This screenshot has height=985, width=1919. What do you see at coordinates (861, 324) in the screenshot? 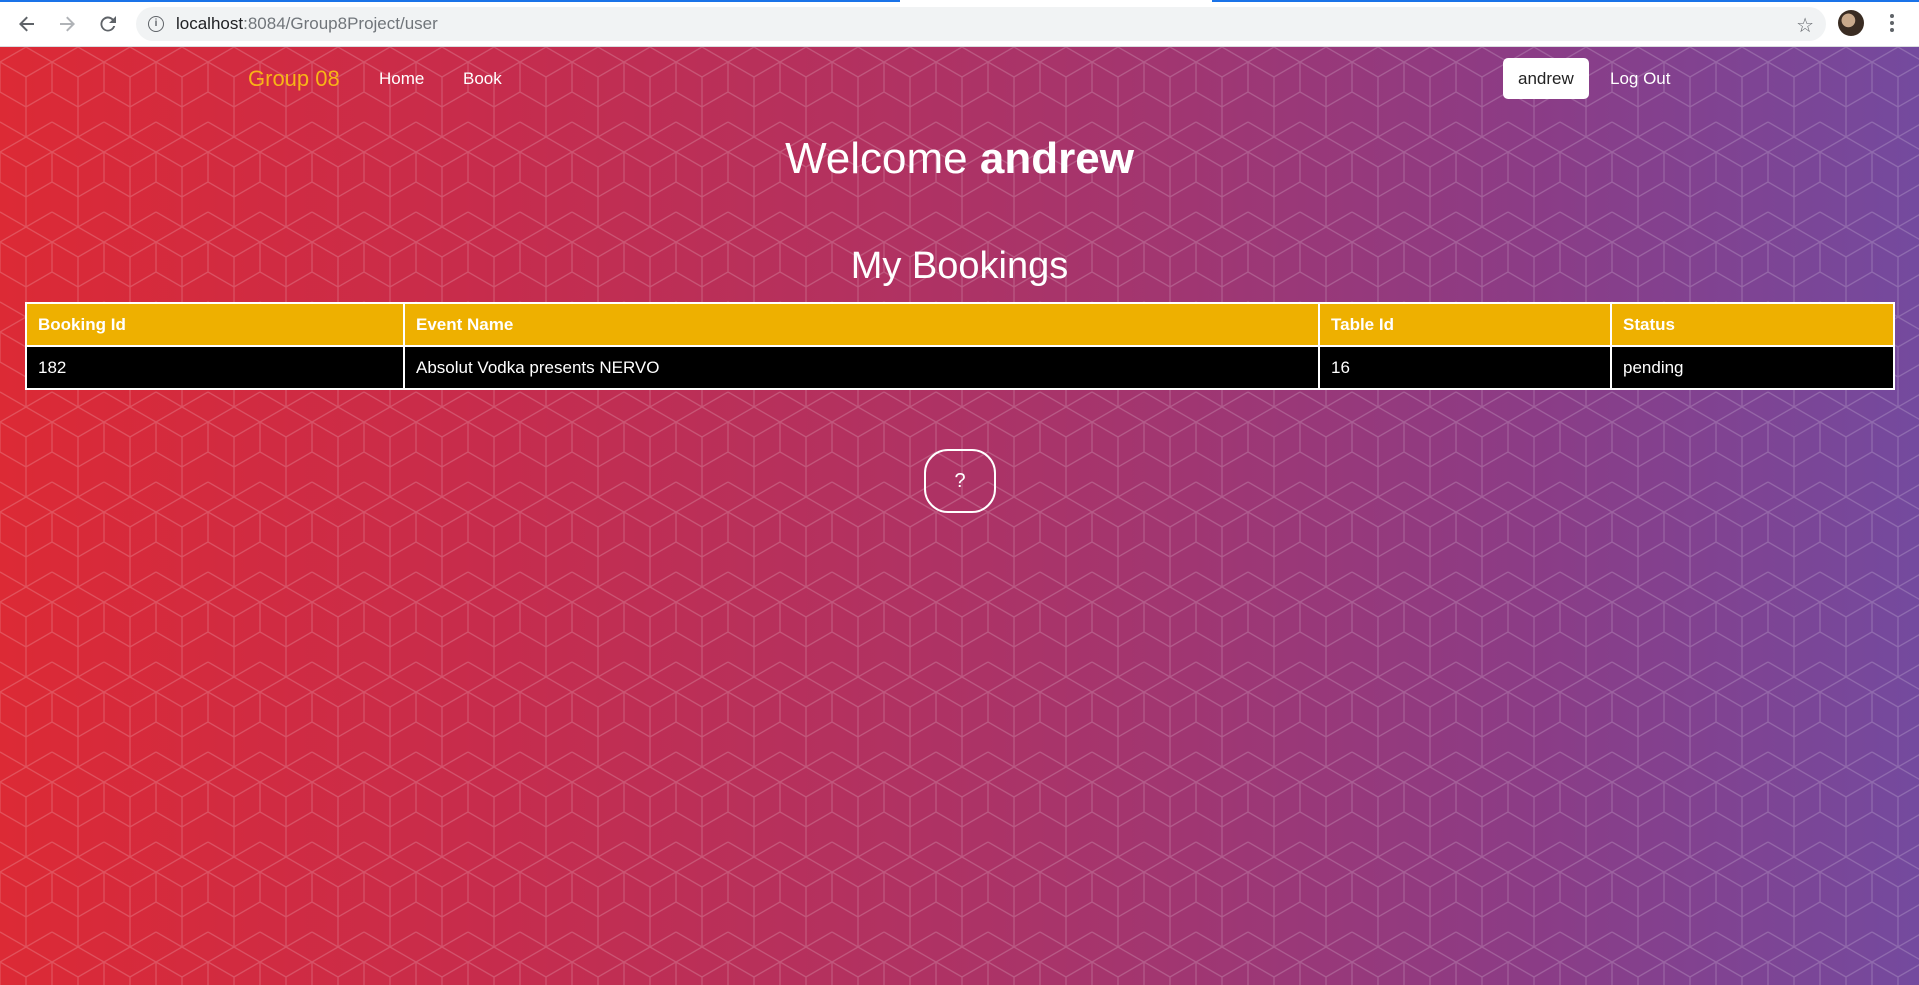
I see `header-event-name: Event Name` at bounding box center [861, 324].